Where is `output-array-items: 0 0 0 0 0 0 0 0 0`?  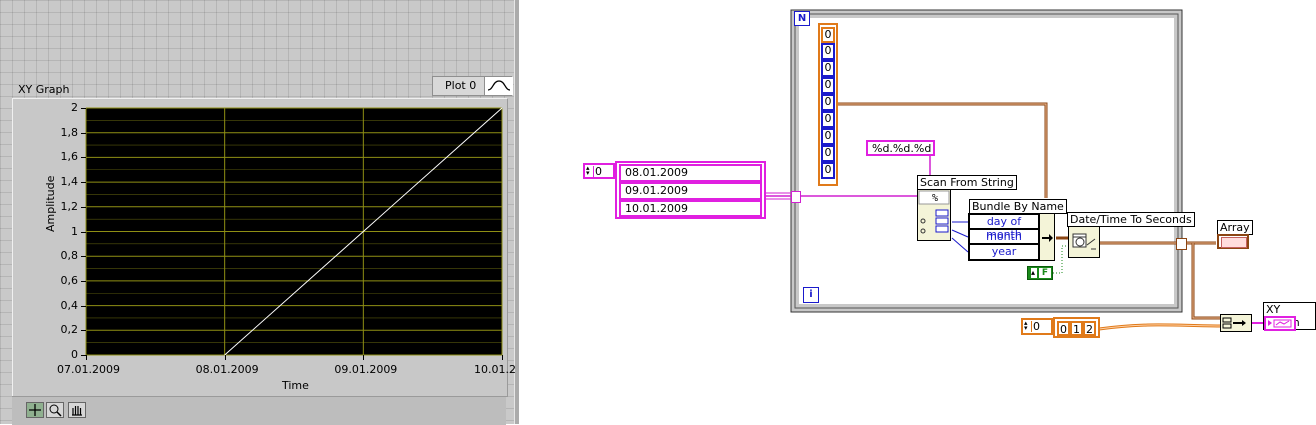 output-array-items: 0 0 0 0 0 0 0 0 0 is located at coordinates (828, 103).